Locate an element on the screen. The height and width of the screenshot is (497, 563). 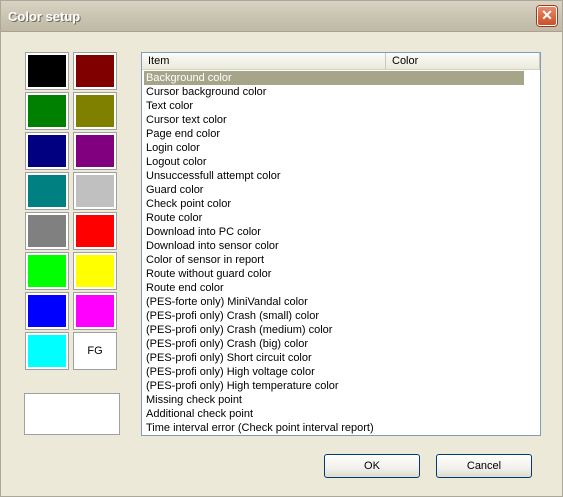
list-item: Check point color is located at coordinates (342, 204).